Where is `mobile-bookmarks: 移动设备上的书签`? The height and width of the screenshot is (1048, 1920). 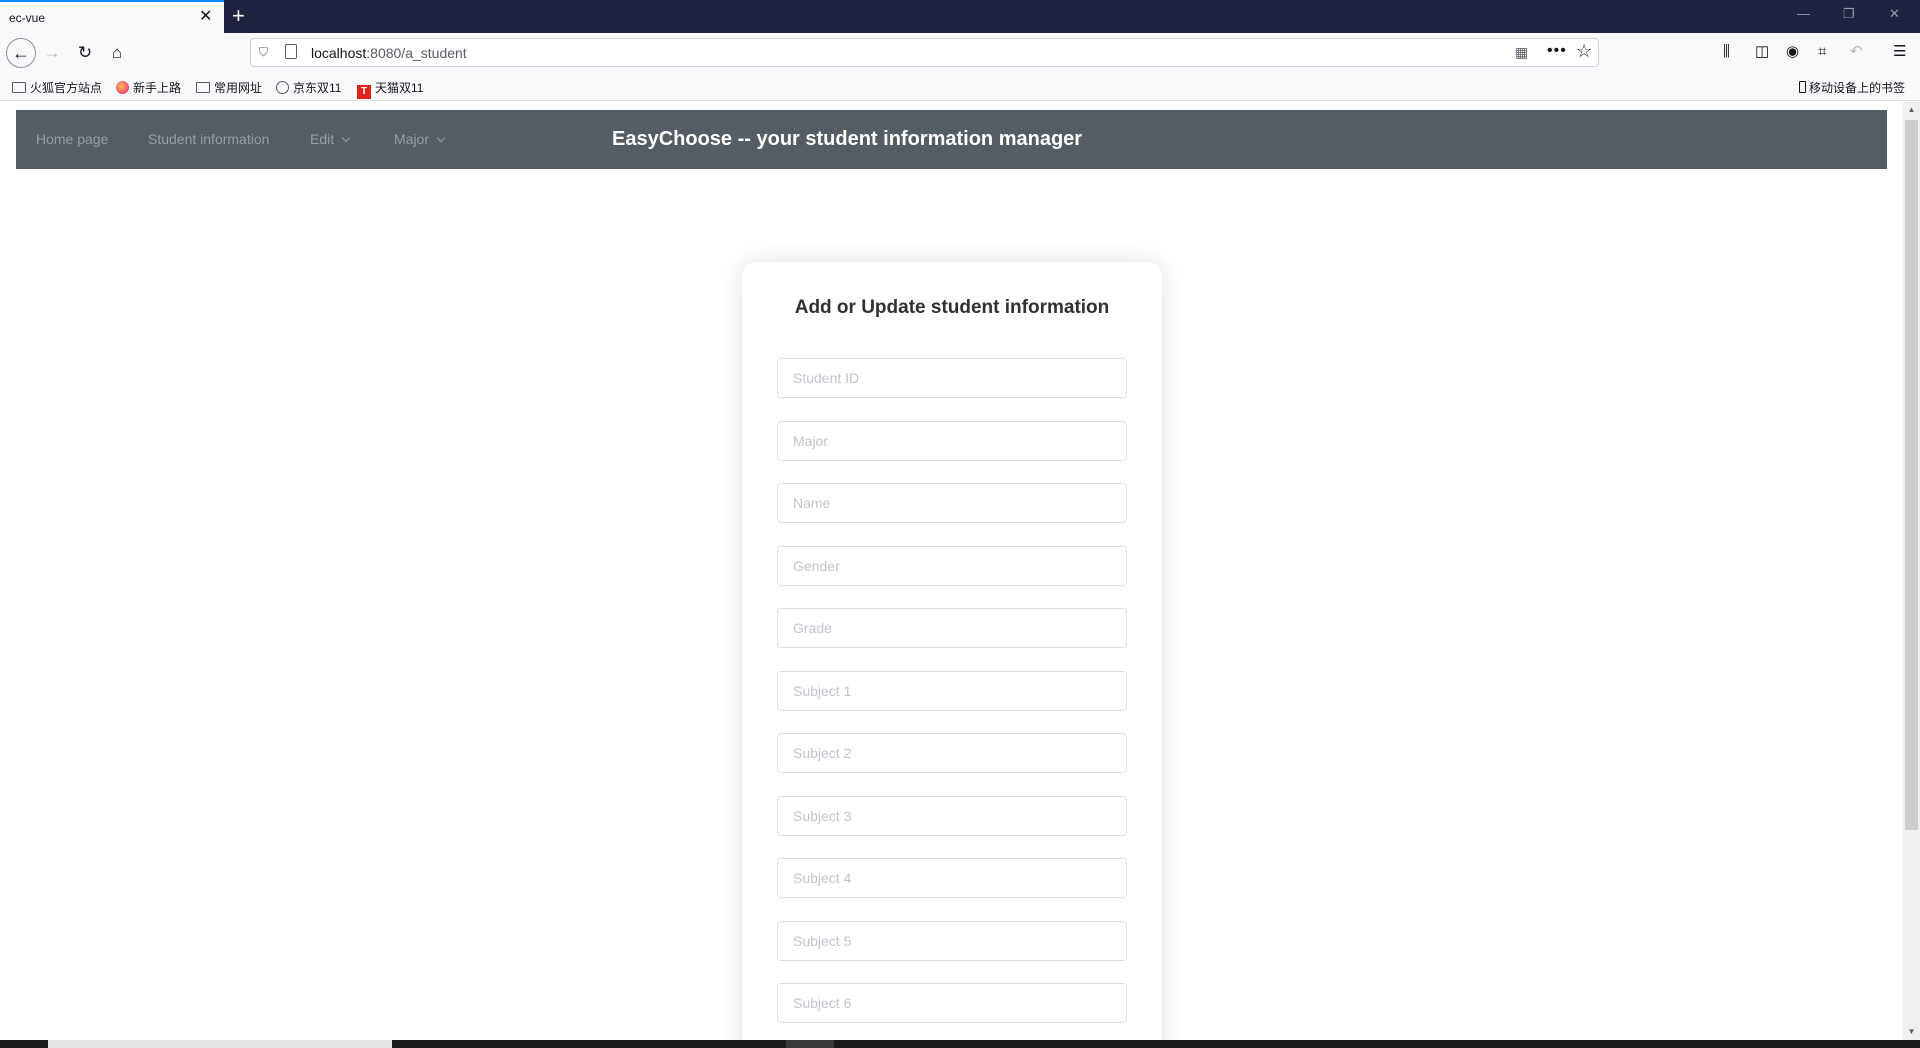 mobile-bookmarks: 移动设备上的书签 is located at coordinates (1852, 87).